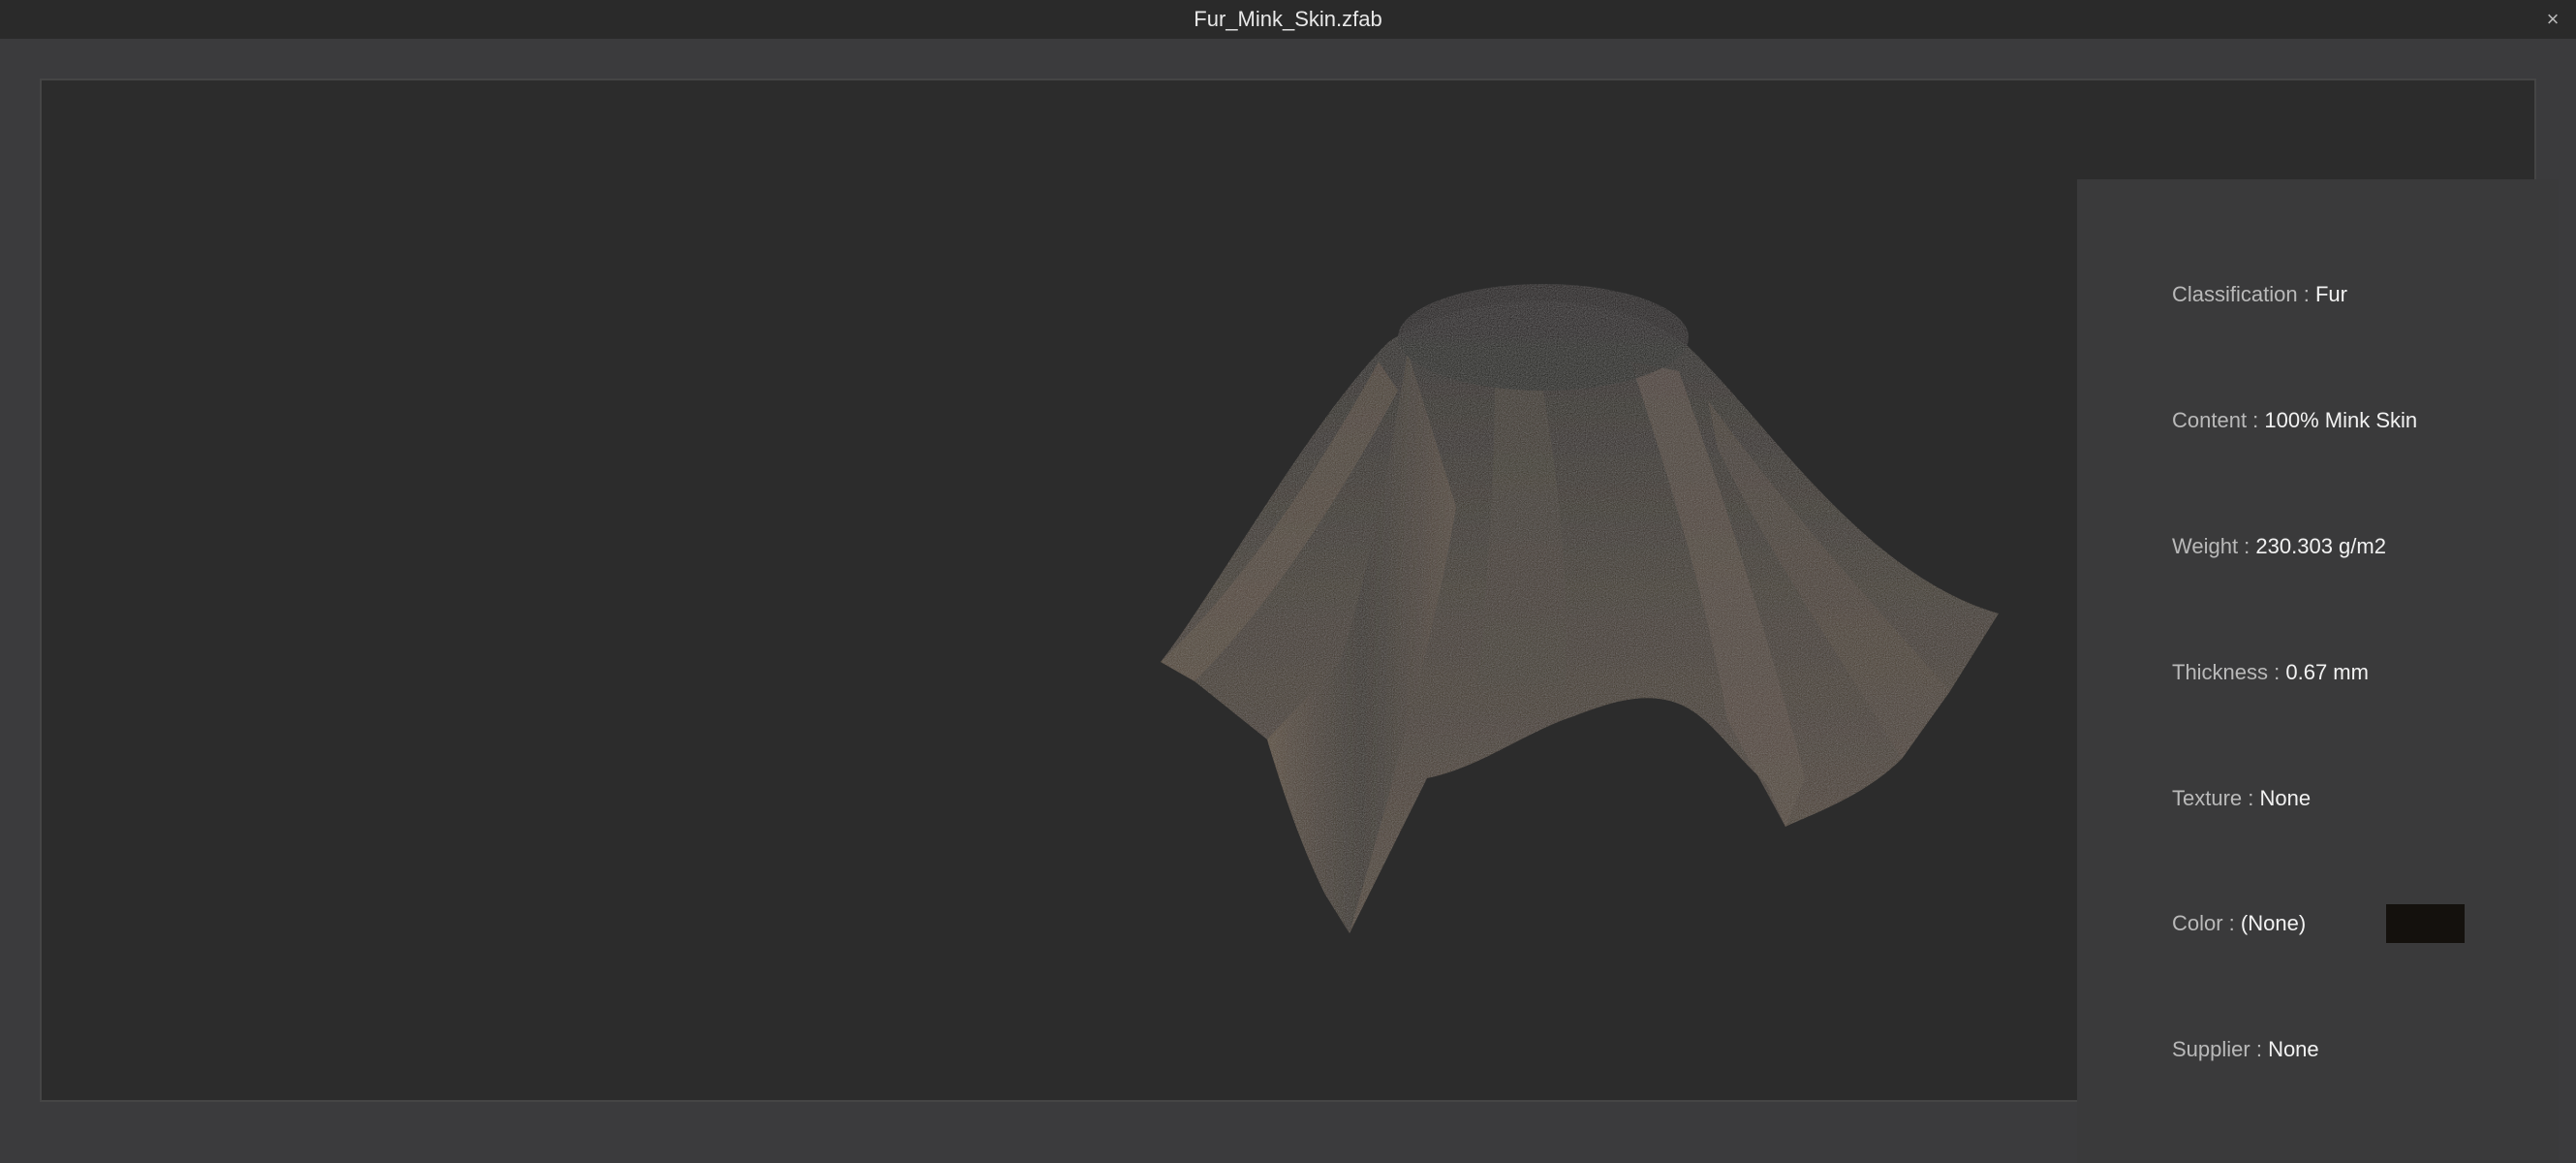 This screenshot has height=1163, width=2576. I want to click on thickness-label: Thickness :, so click(2229, 672).